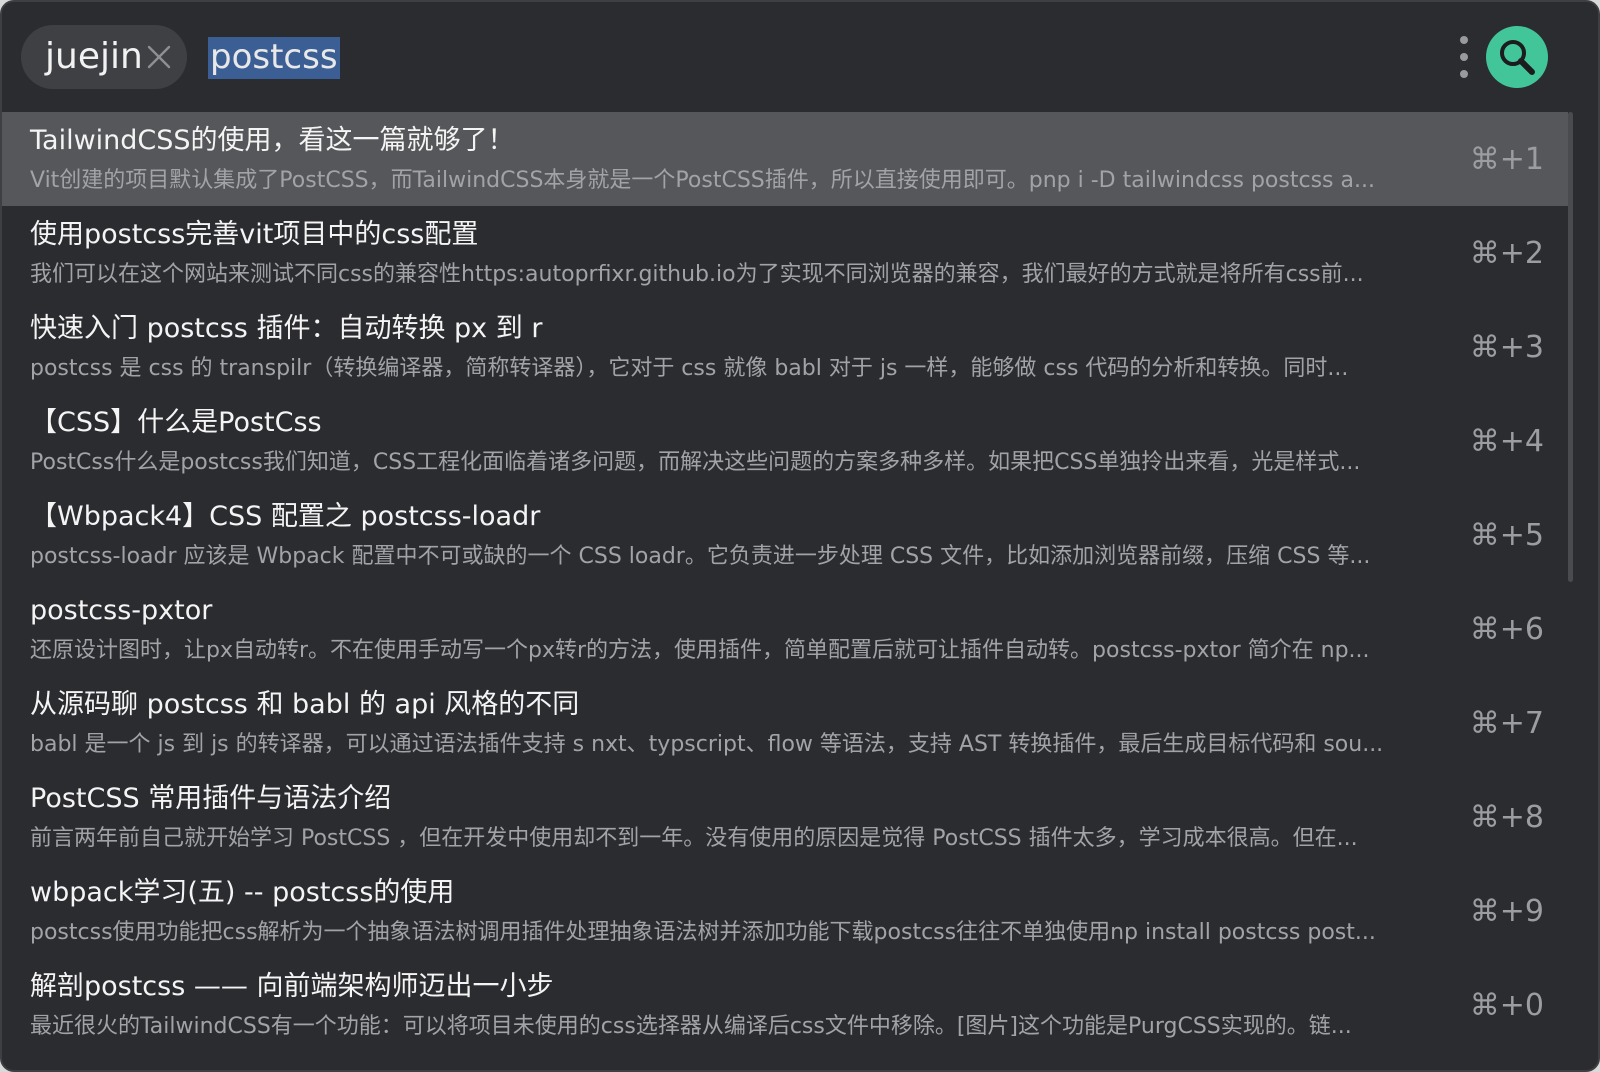 The height and width of the screenshot is (1072, 1600). I want to click on search-query-text: postcss, so click(274, 58).